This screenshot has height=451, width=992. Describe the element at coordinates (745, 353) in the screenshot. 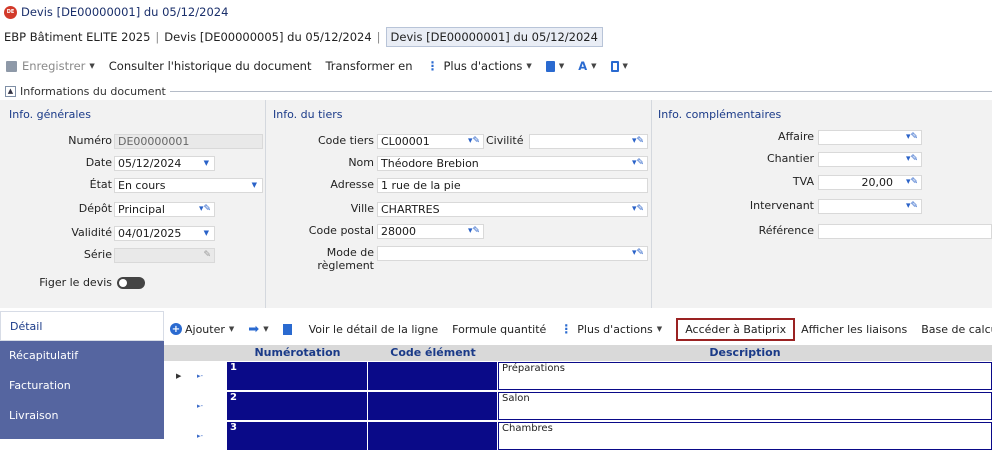

I see `column-header-description: Description` at that location.